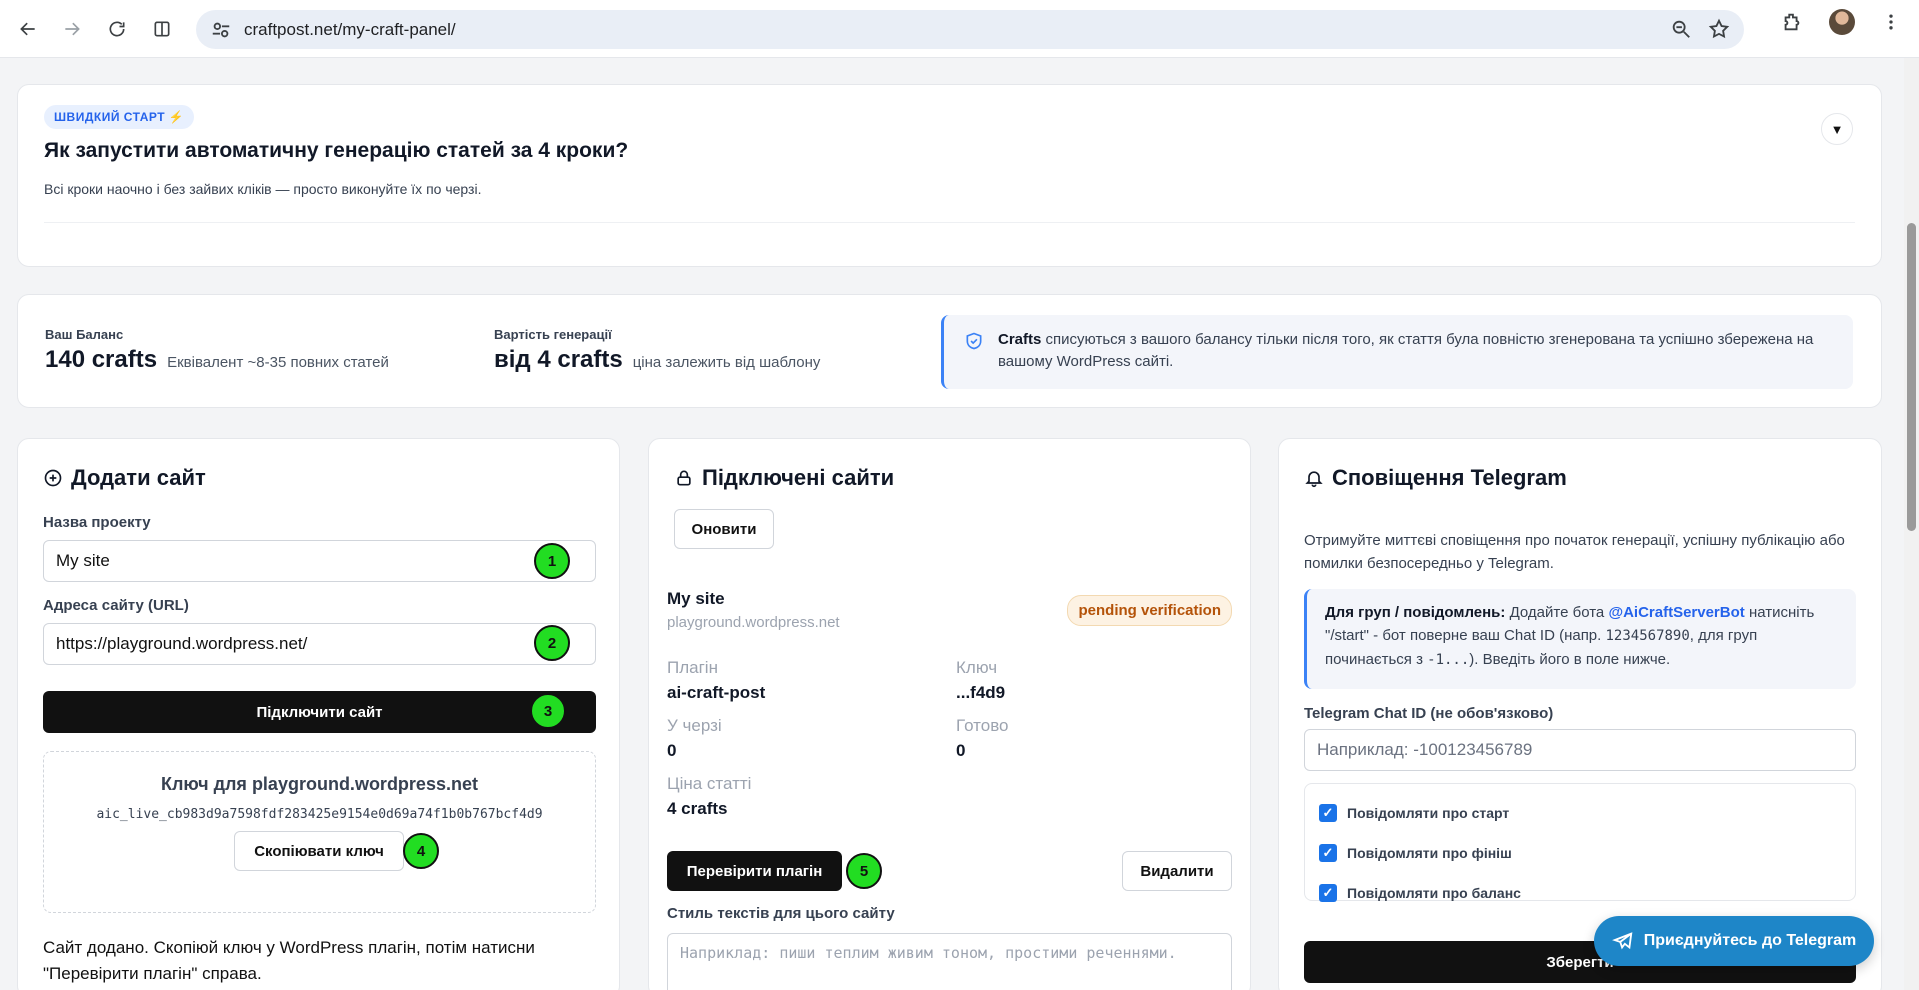  I want to click on step-marker-1: 1, so click(552, 561).